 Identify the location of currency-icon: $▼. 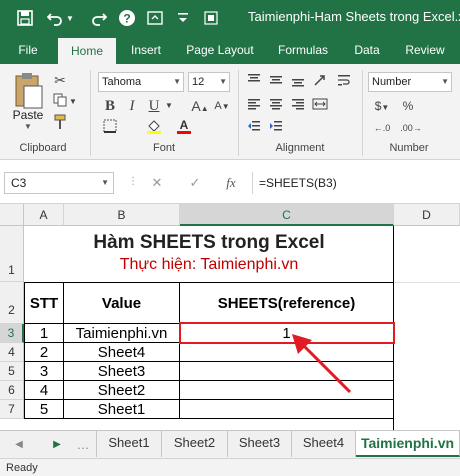
(382, 106).